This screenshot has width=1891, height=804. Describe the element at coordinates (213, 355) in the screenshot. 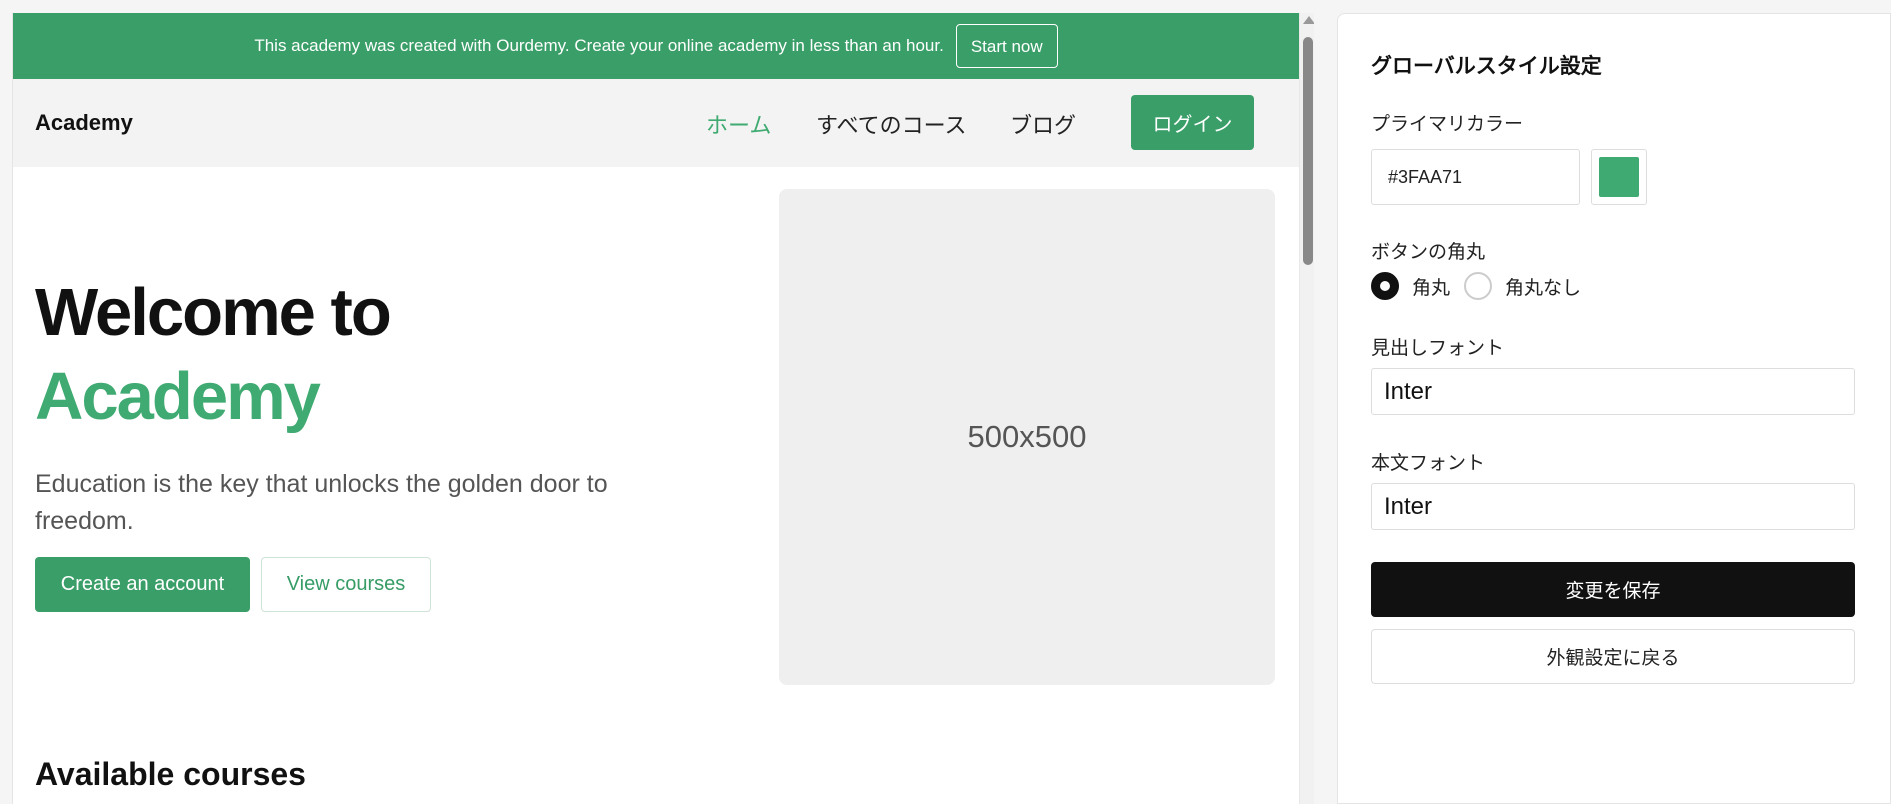

I see `hero-title: Welcome to Academy` at that location.